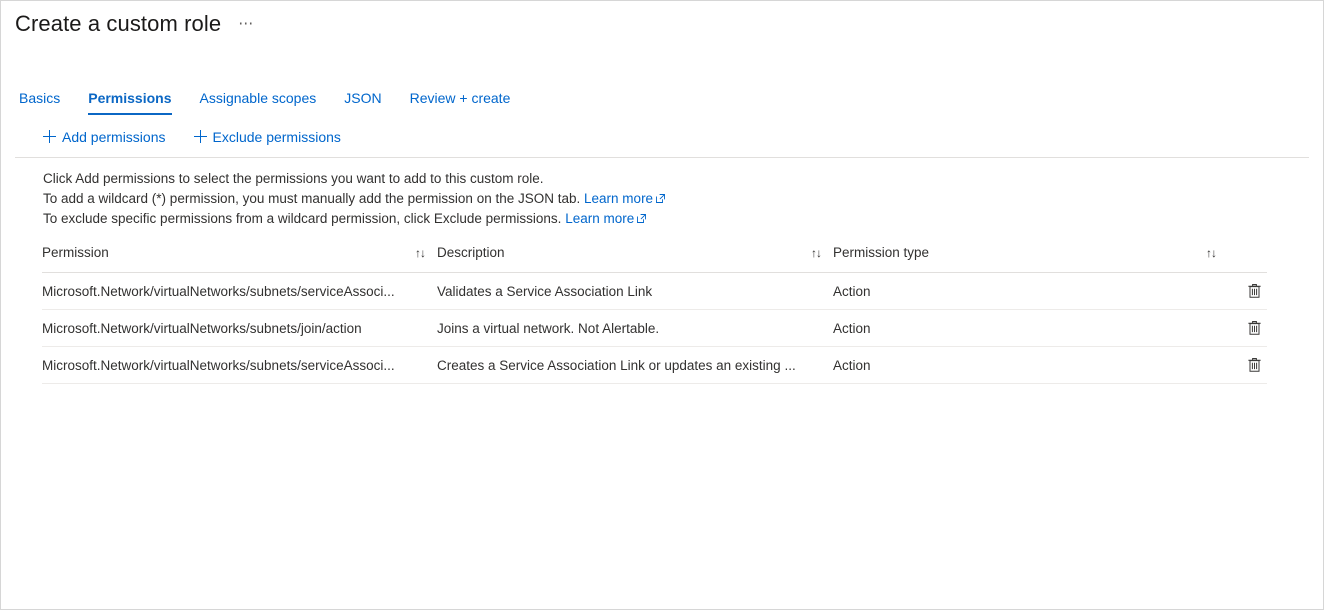 The height and width of the screenshot is (610, 1324). Describe the element at coordinates (1247, 259) in the screenshot. I see `column-header-actions` at that location.